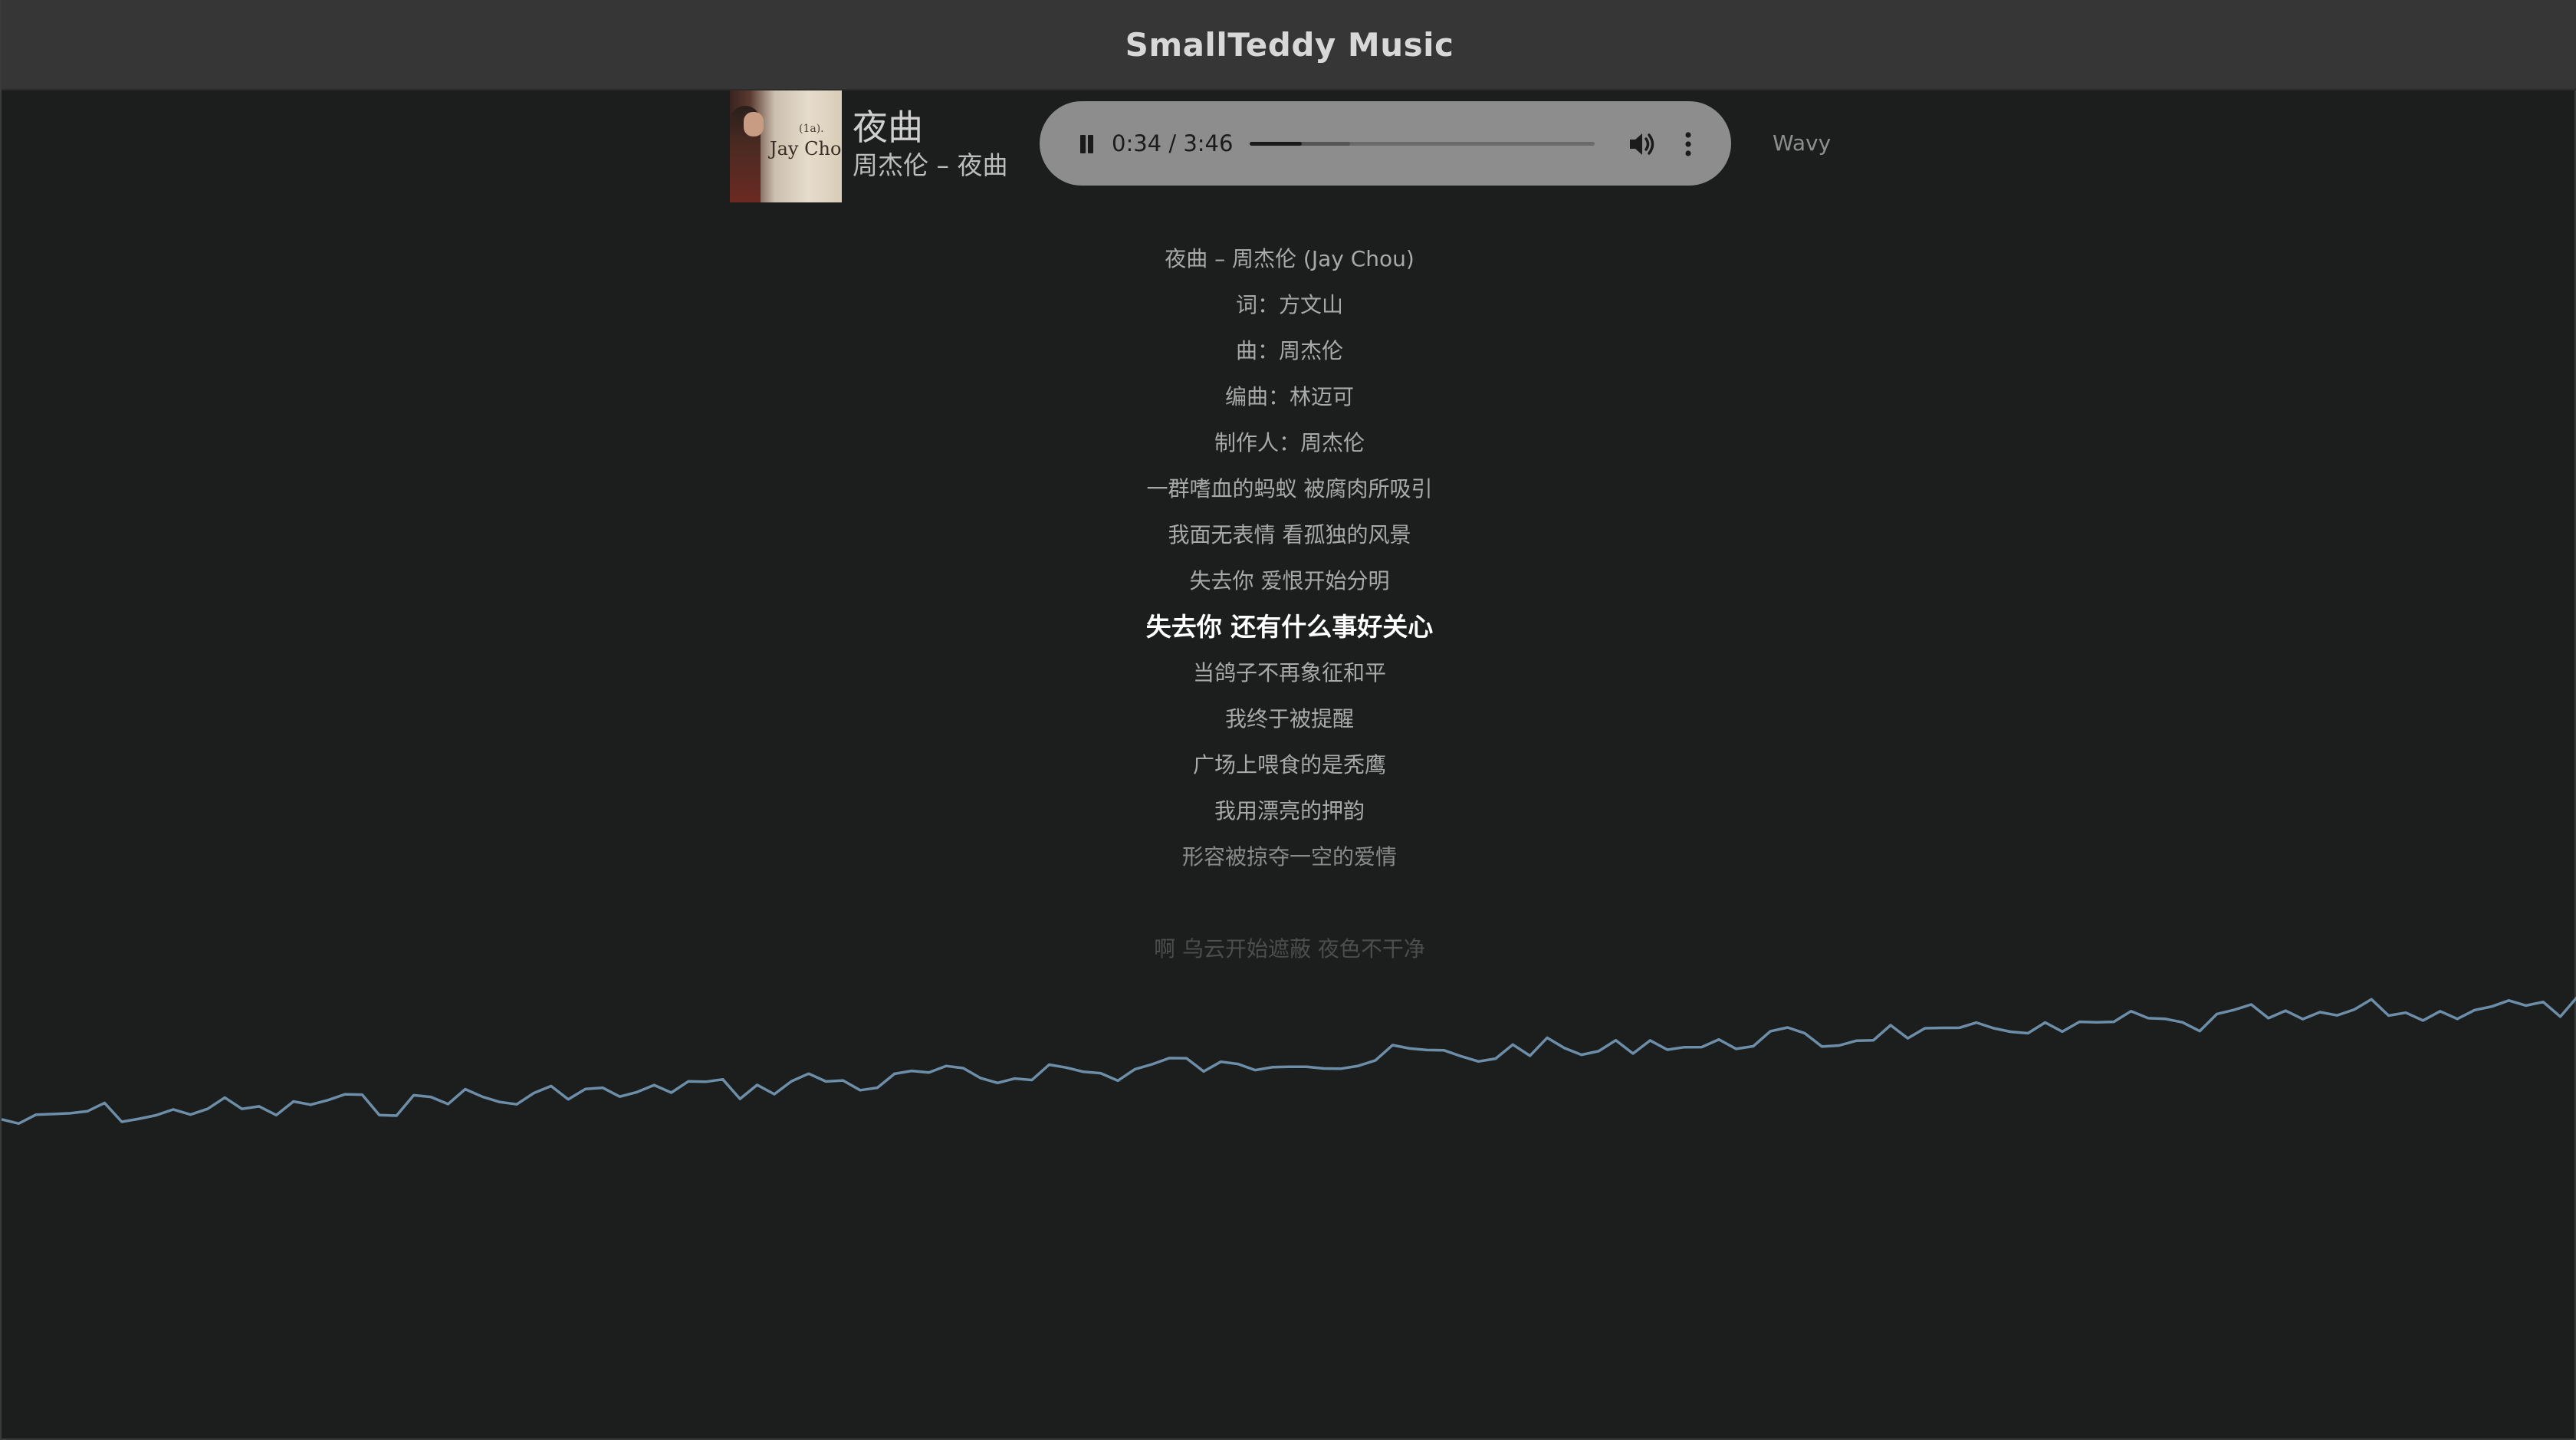 Image resolution: width=2576 pixels, height=1440 pixels. Describe the element at coordinates (930, 165) in the screenshot. I see `song-artist: 周杰伦 – 夜曲` at that location.